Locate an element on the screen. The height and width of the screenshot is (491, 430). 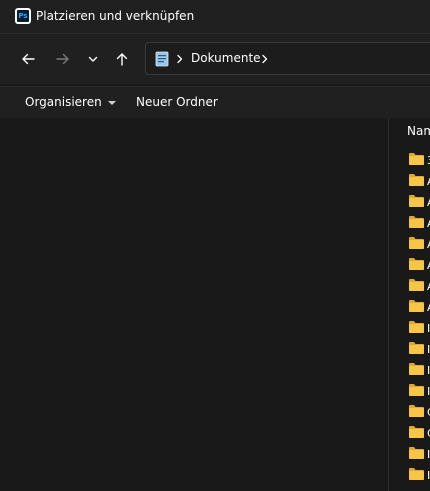
chevron-down-icon is located at coordinates (93, 59).